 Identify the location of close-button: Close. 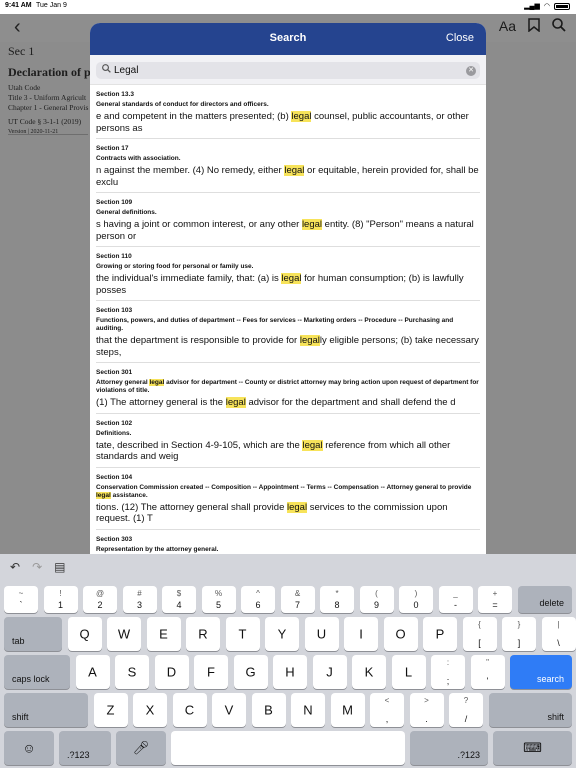
(460, 38).